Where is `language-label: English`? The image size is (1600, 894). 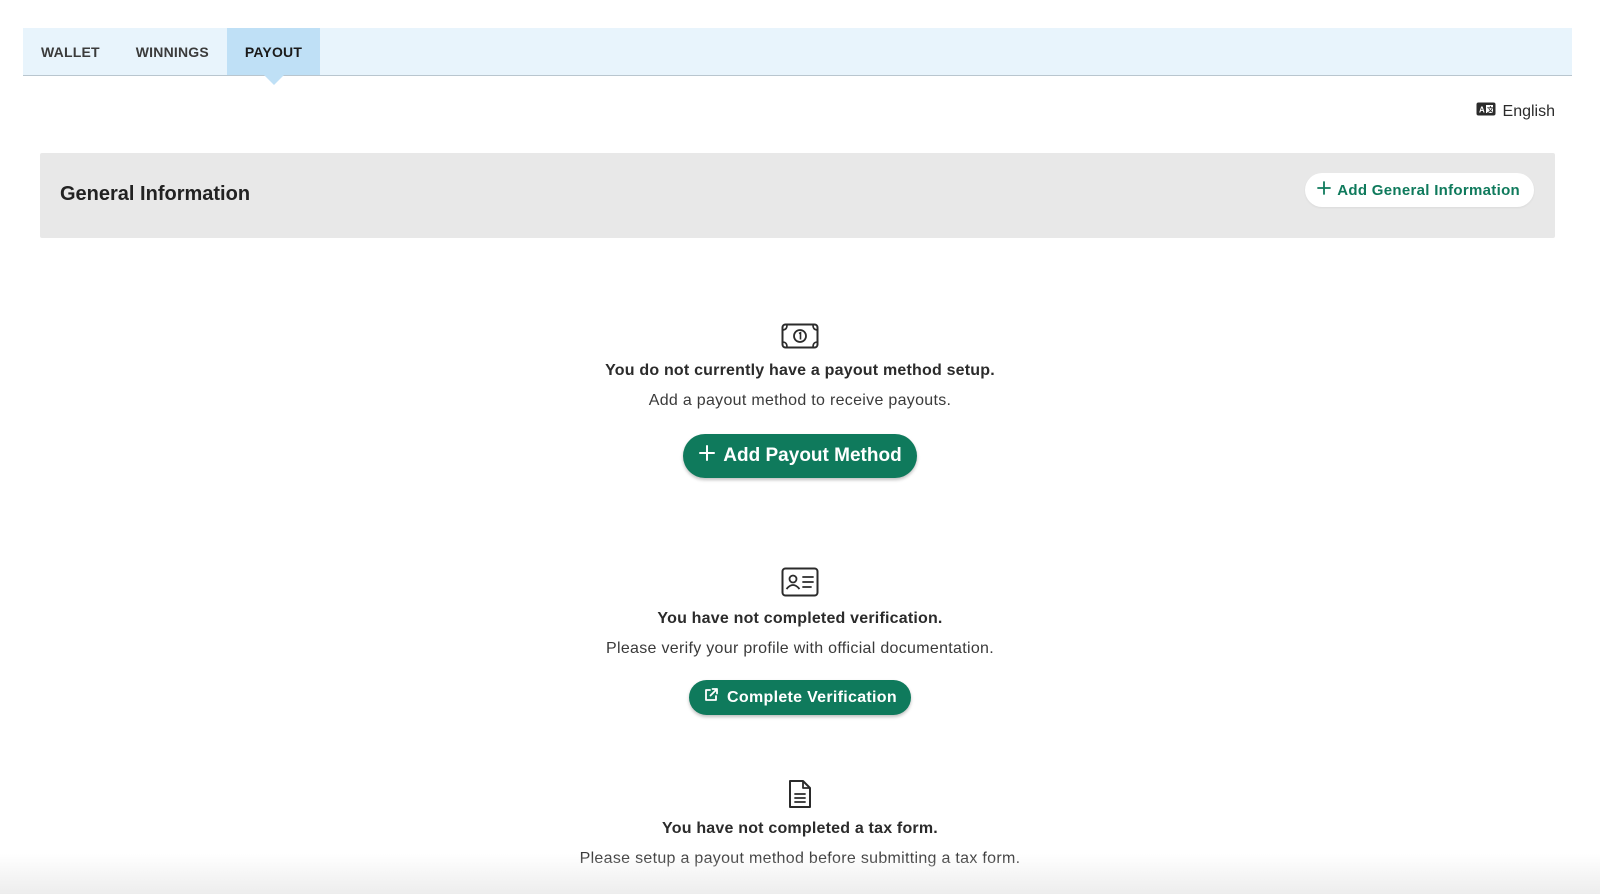 language-label: English is located at coordinates (1528, 111).